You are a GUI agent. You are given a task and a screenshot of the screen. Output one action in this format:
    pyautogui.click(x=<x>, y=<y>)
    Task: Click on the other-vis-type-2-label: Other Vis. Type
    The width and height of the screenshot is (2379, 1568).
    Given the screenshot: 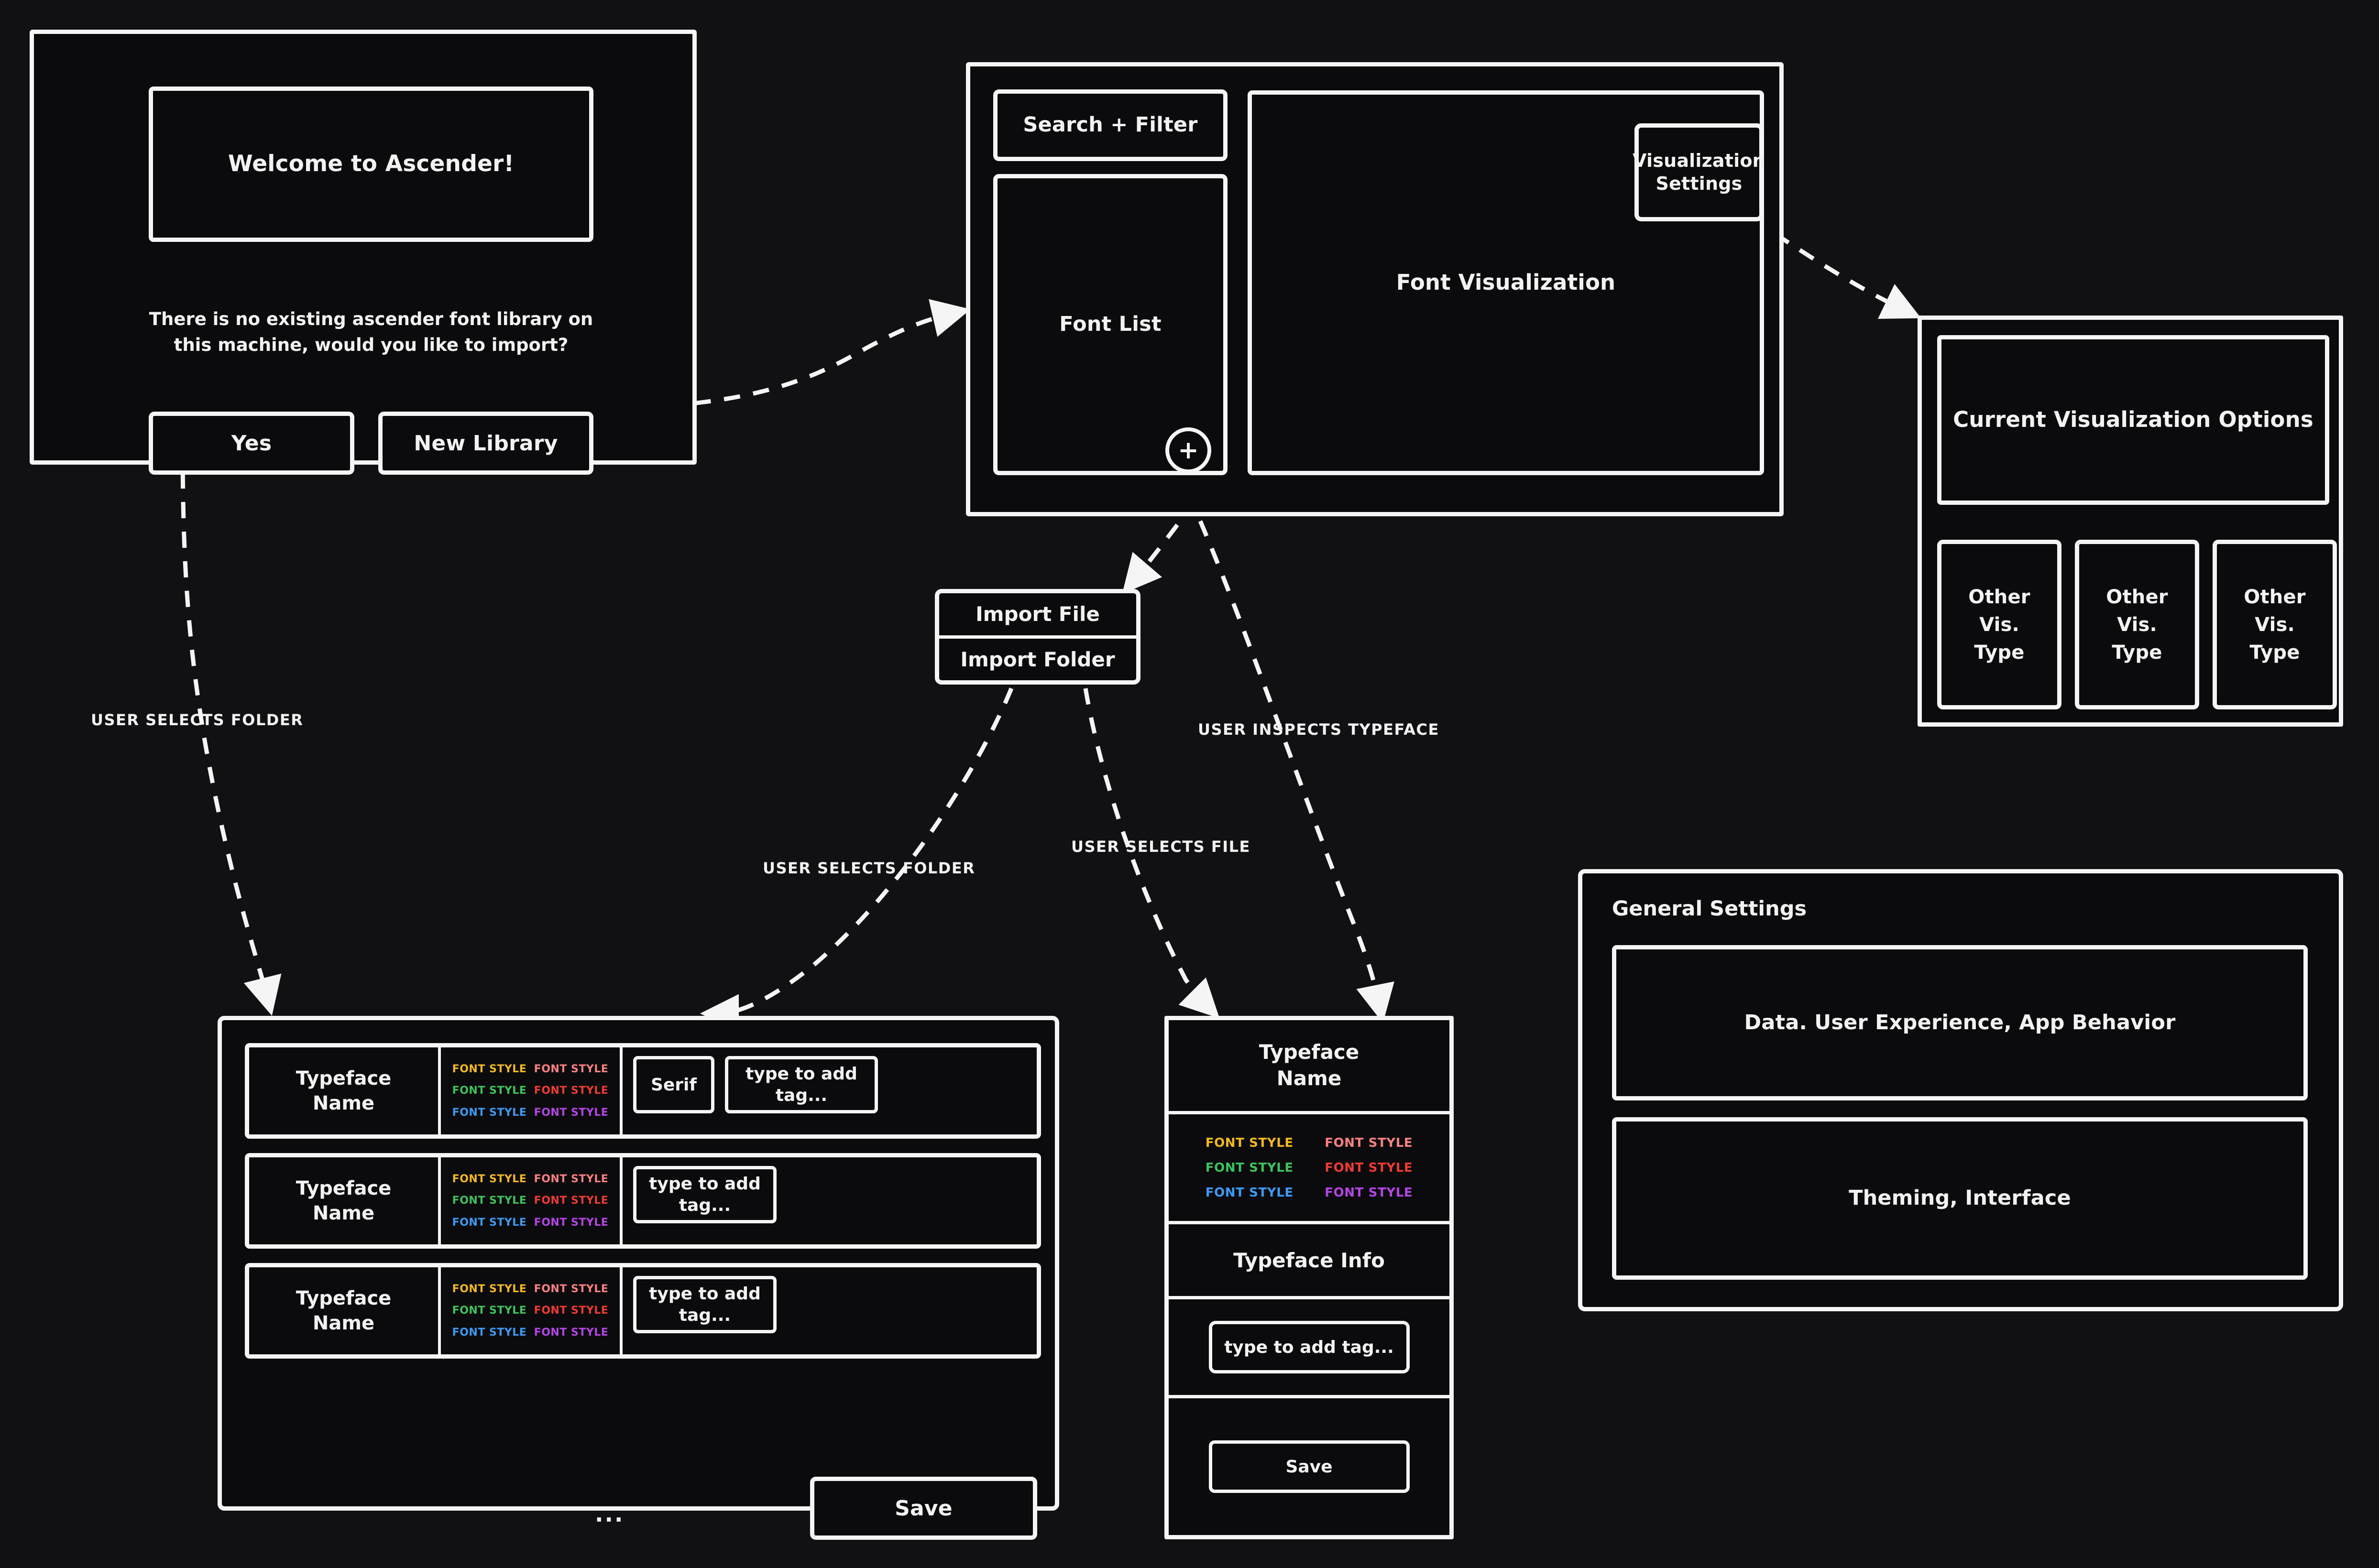 What is the action you would take?
    pyautogui.click(x=2137, y=625)
    